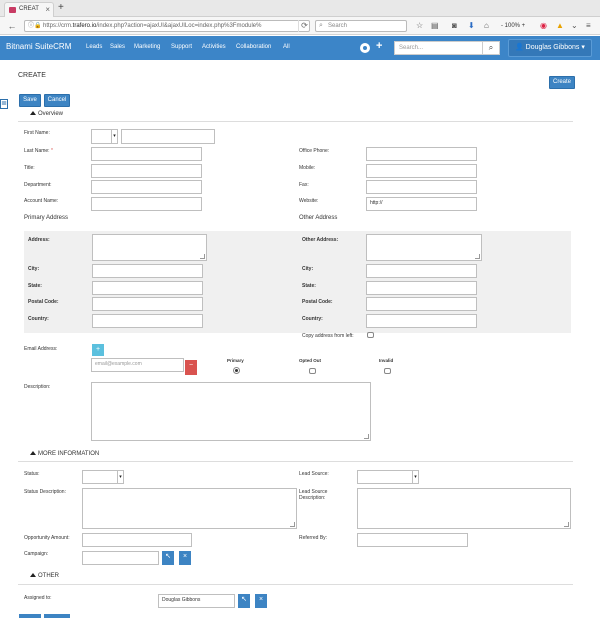  I want to click on lead-source-select: ▾, so click(388, 477).